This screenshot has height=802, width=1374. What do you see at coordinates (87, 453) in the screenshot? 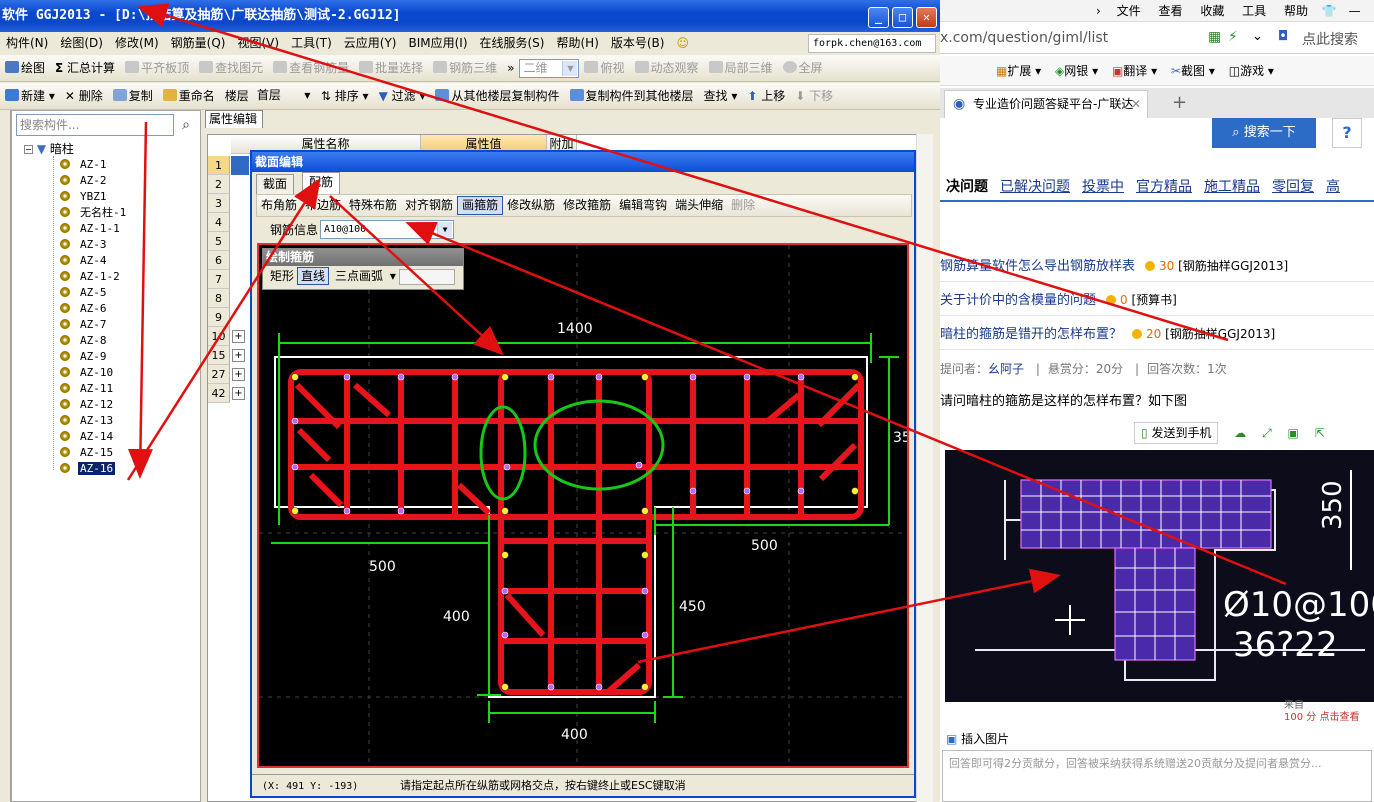
I see `tree-item: AZ-15` at bounding box center [87, 453].